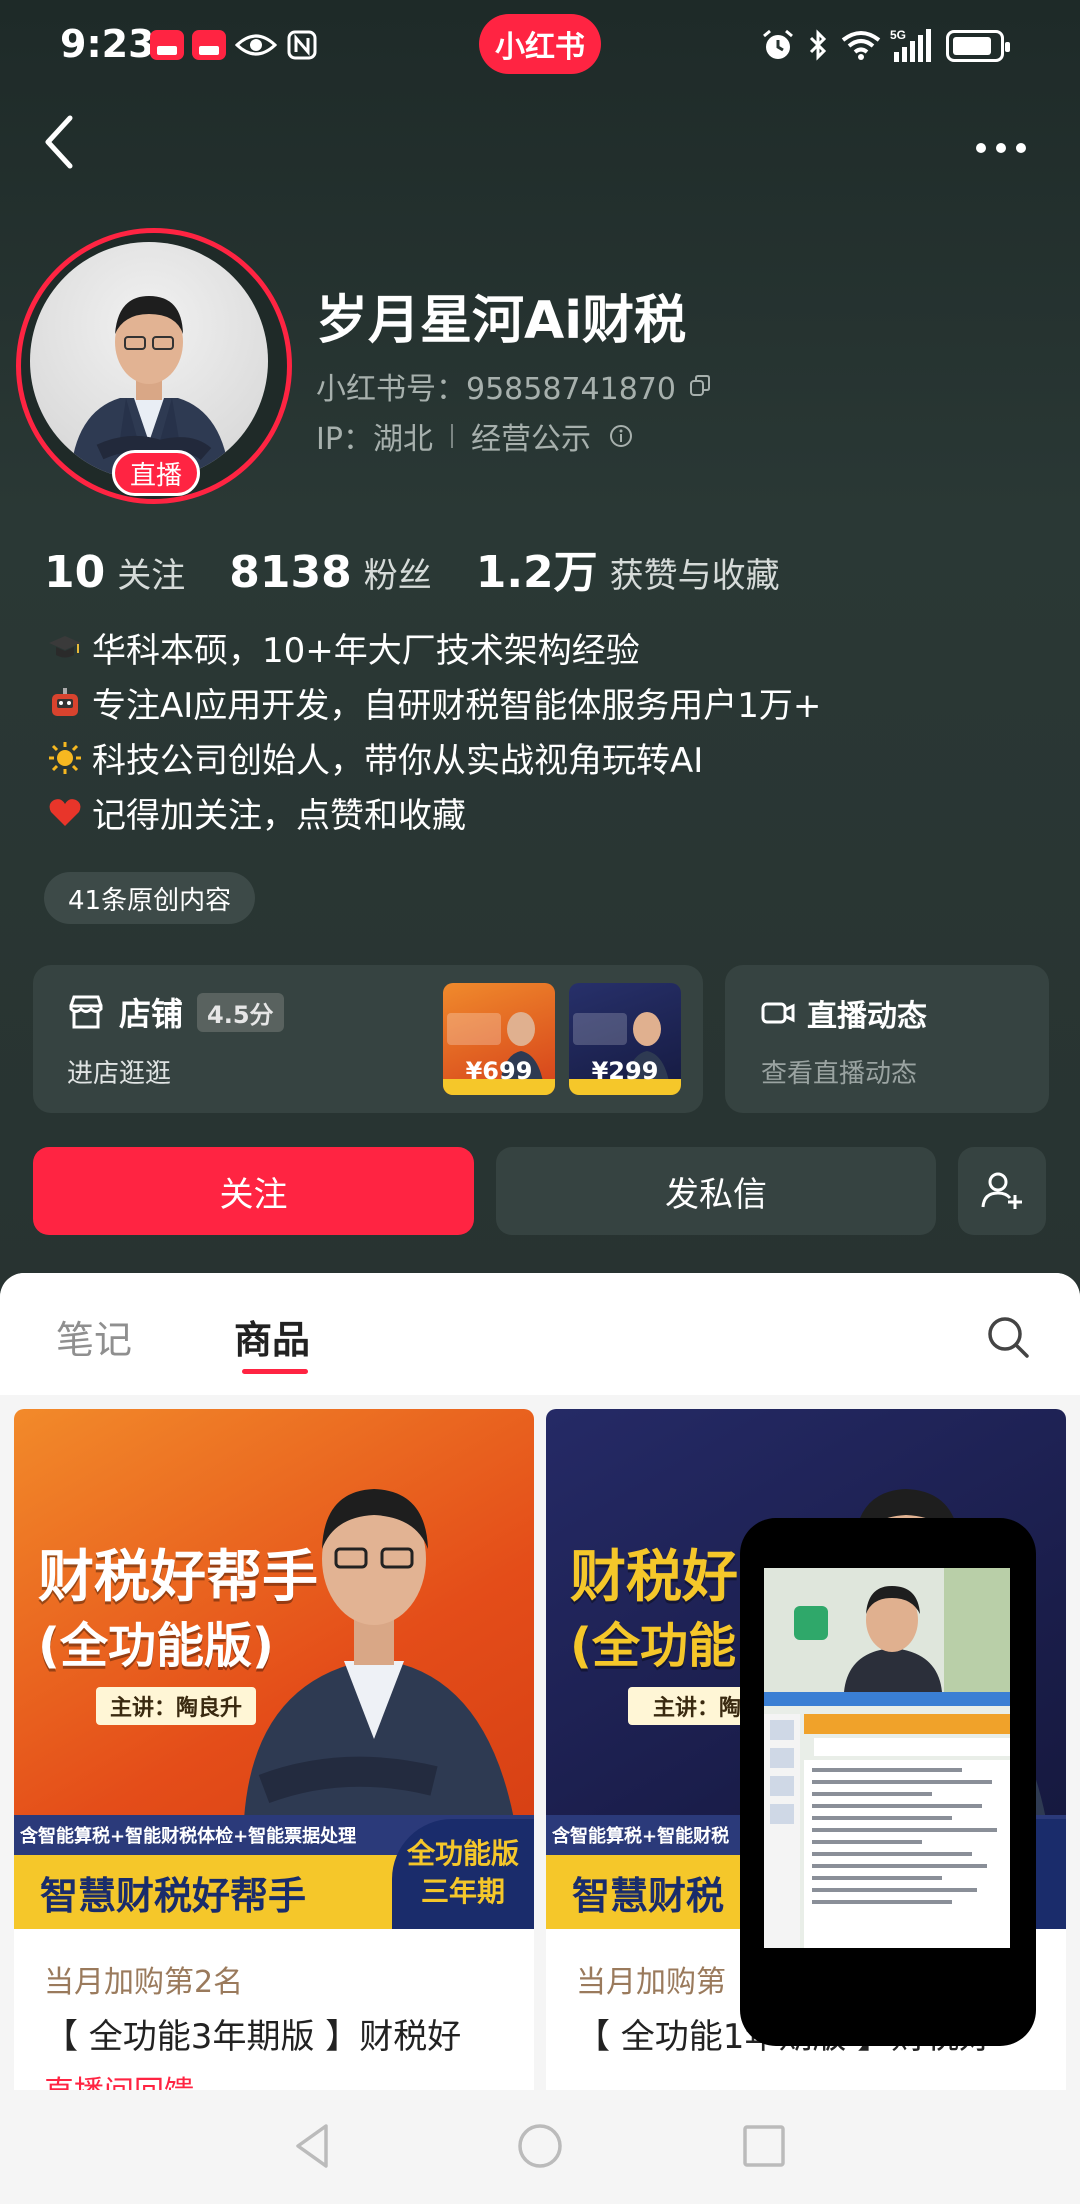  I want to click on live-camera-icon, so click(778, 1013).